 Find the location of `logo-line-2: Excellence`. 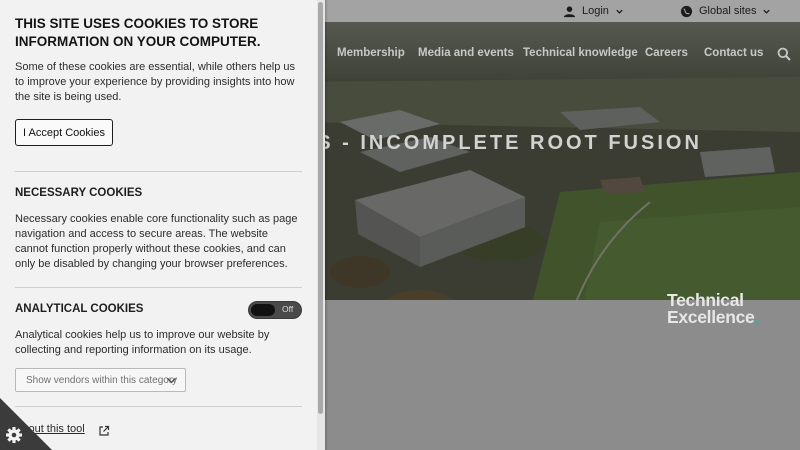

logo-line-2: Excellence is located at coordinates (711, 317).